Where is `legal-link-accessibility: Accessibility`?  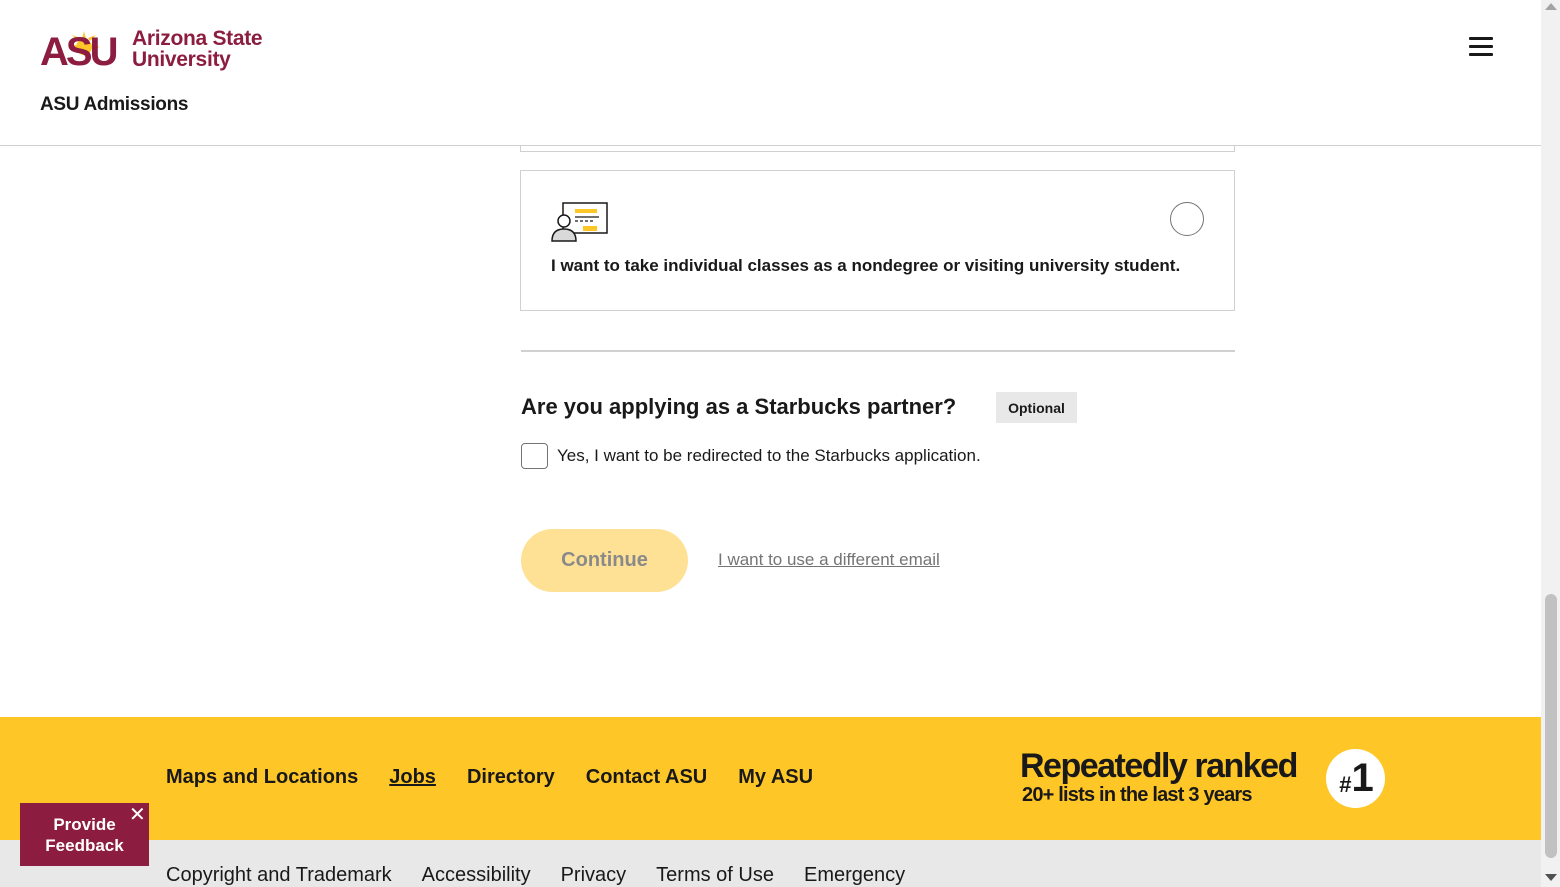 legal-link-accessibility: Accessibility is located at coordinates (476, 875).